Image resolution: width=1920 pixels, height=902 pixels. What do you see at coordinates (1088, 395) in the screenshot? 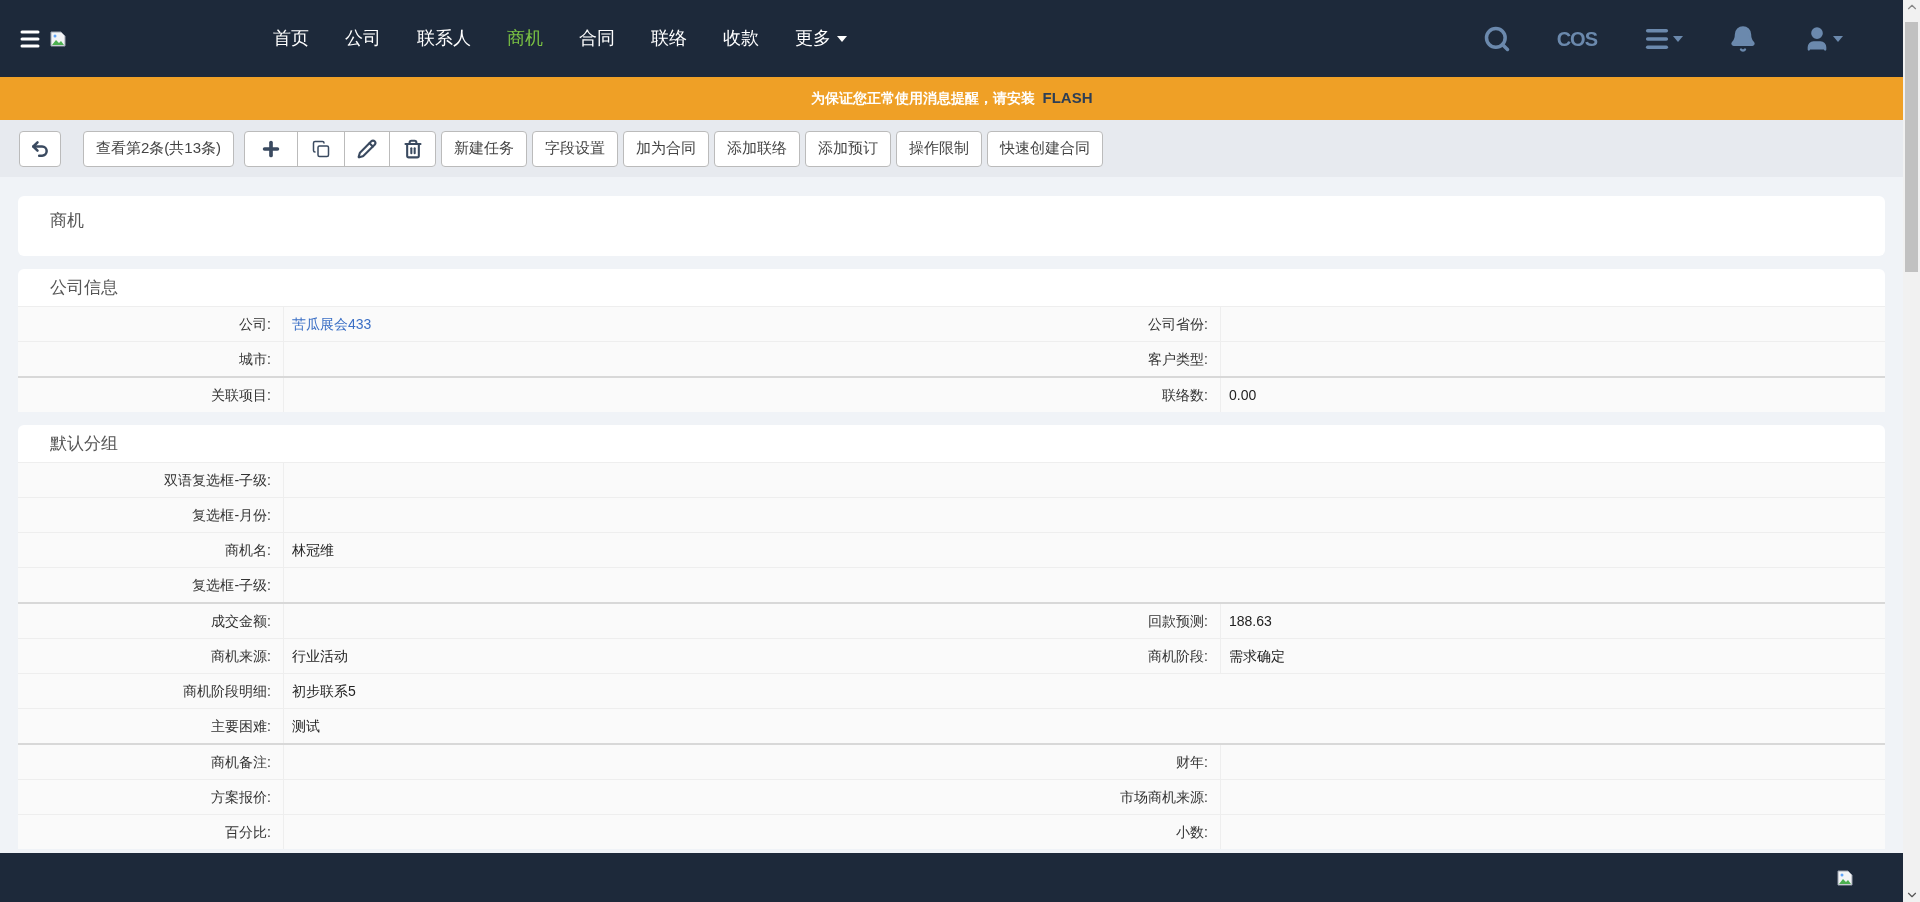
I see `field-label: 联络数:` at bounding box center [1088, 395].